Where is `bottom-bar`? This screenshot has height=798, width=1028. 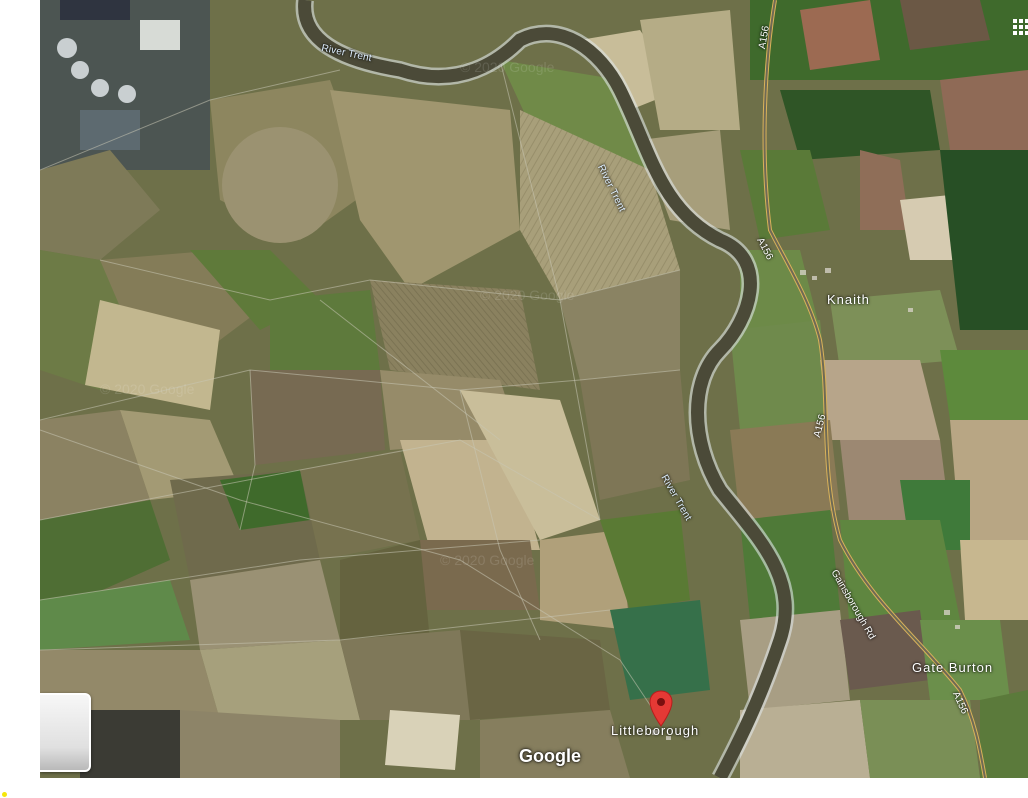
bottom-bar is located at coordinates (534, 788).